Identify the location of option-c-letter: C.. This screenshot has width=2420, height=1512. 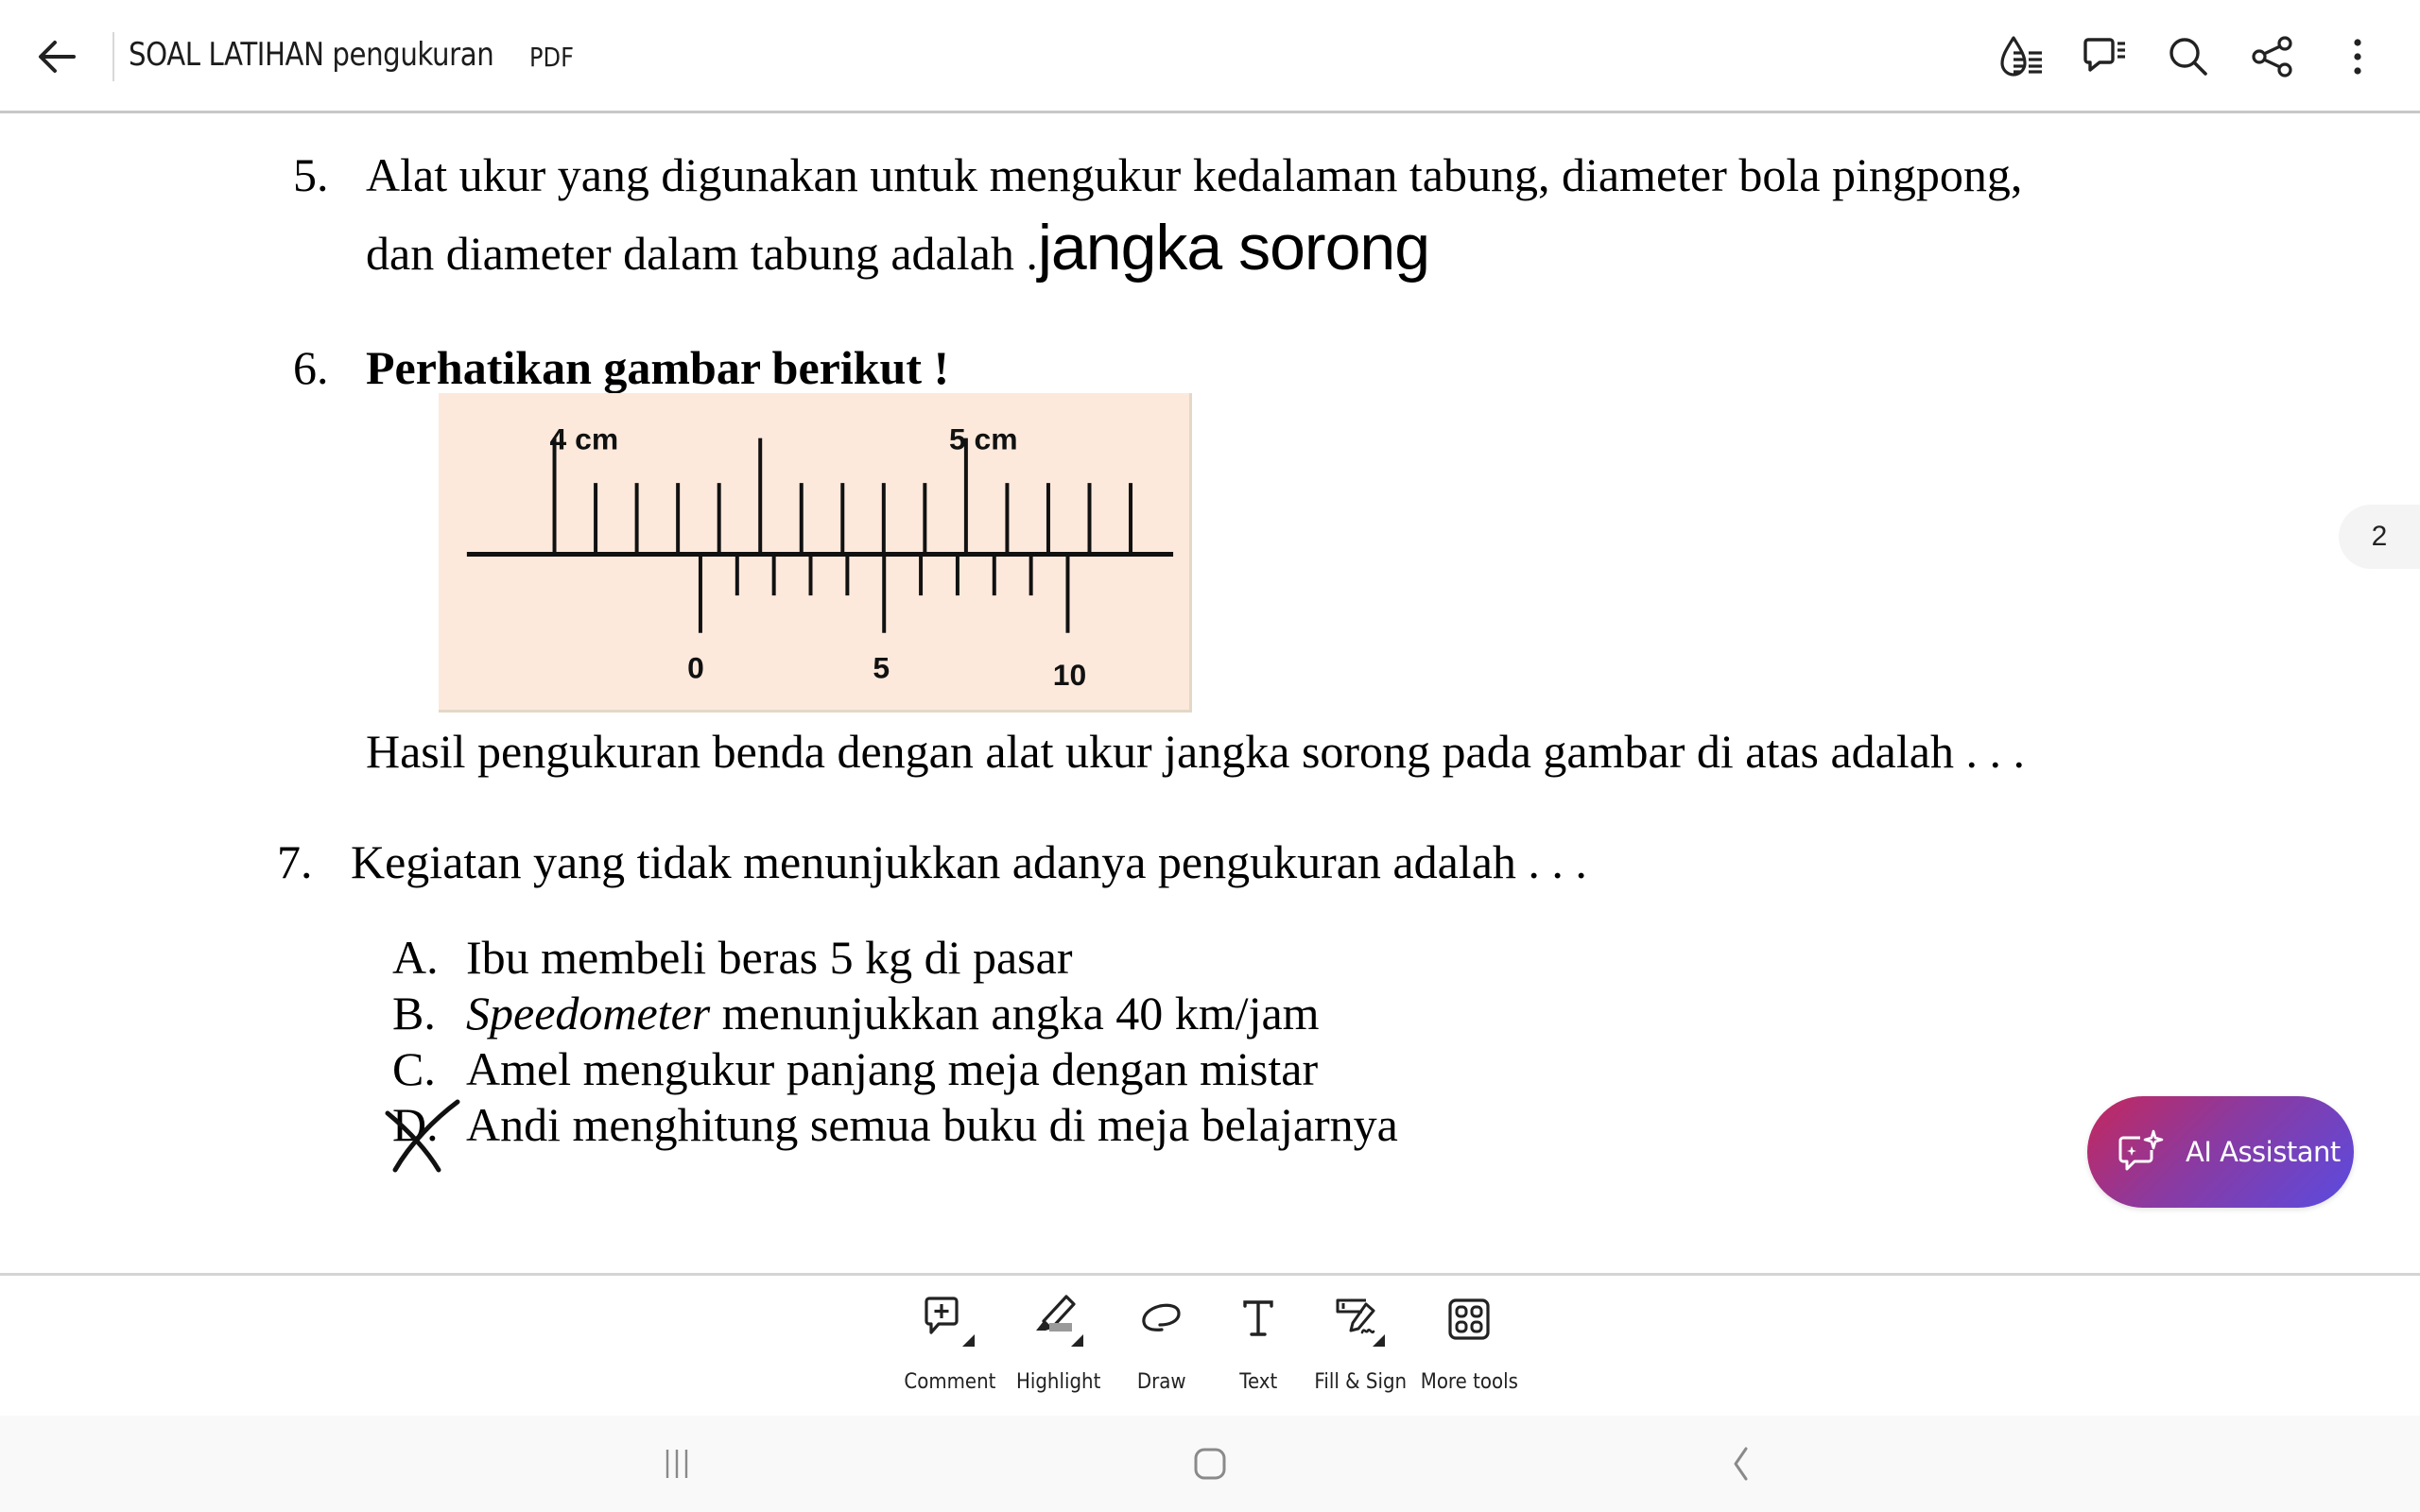
(414, 1068).